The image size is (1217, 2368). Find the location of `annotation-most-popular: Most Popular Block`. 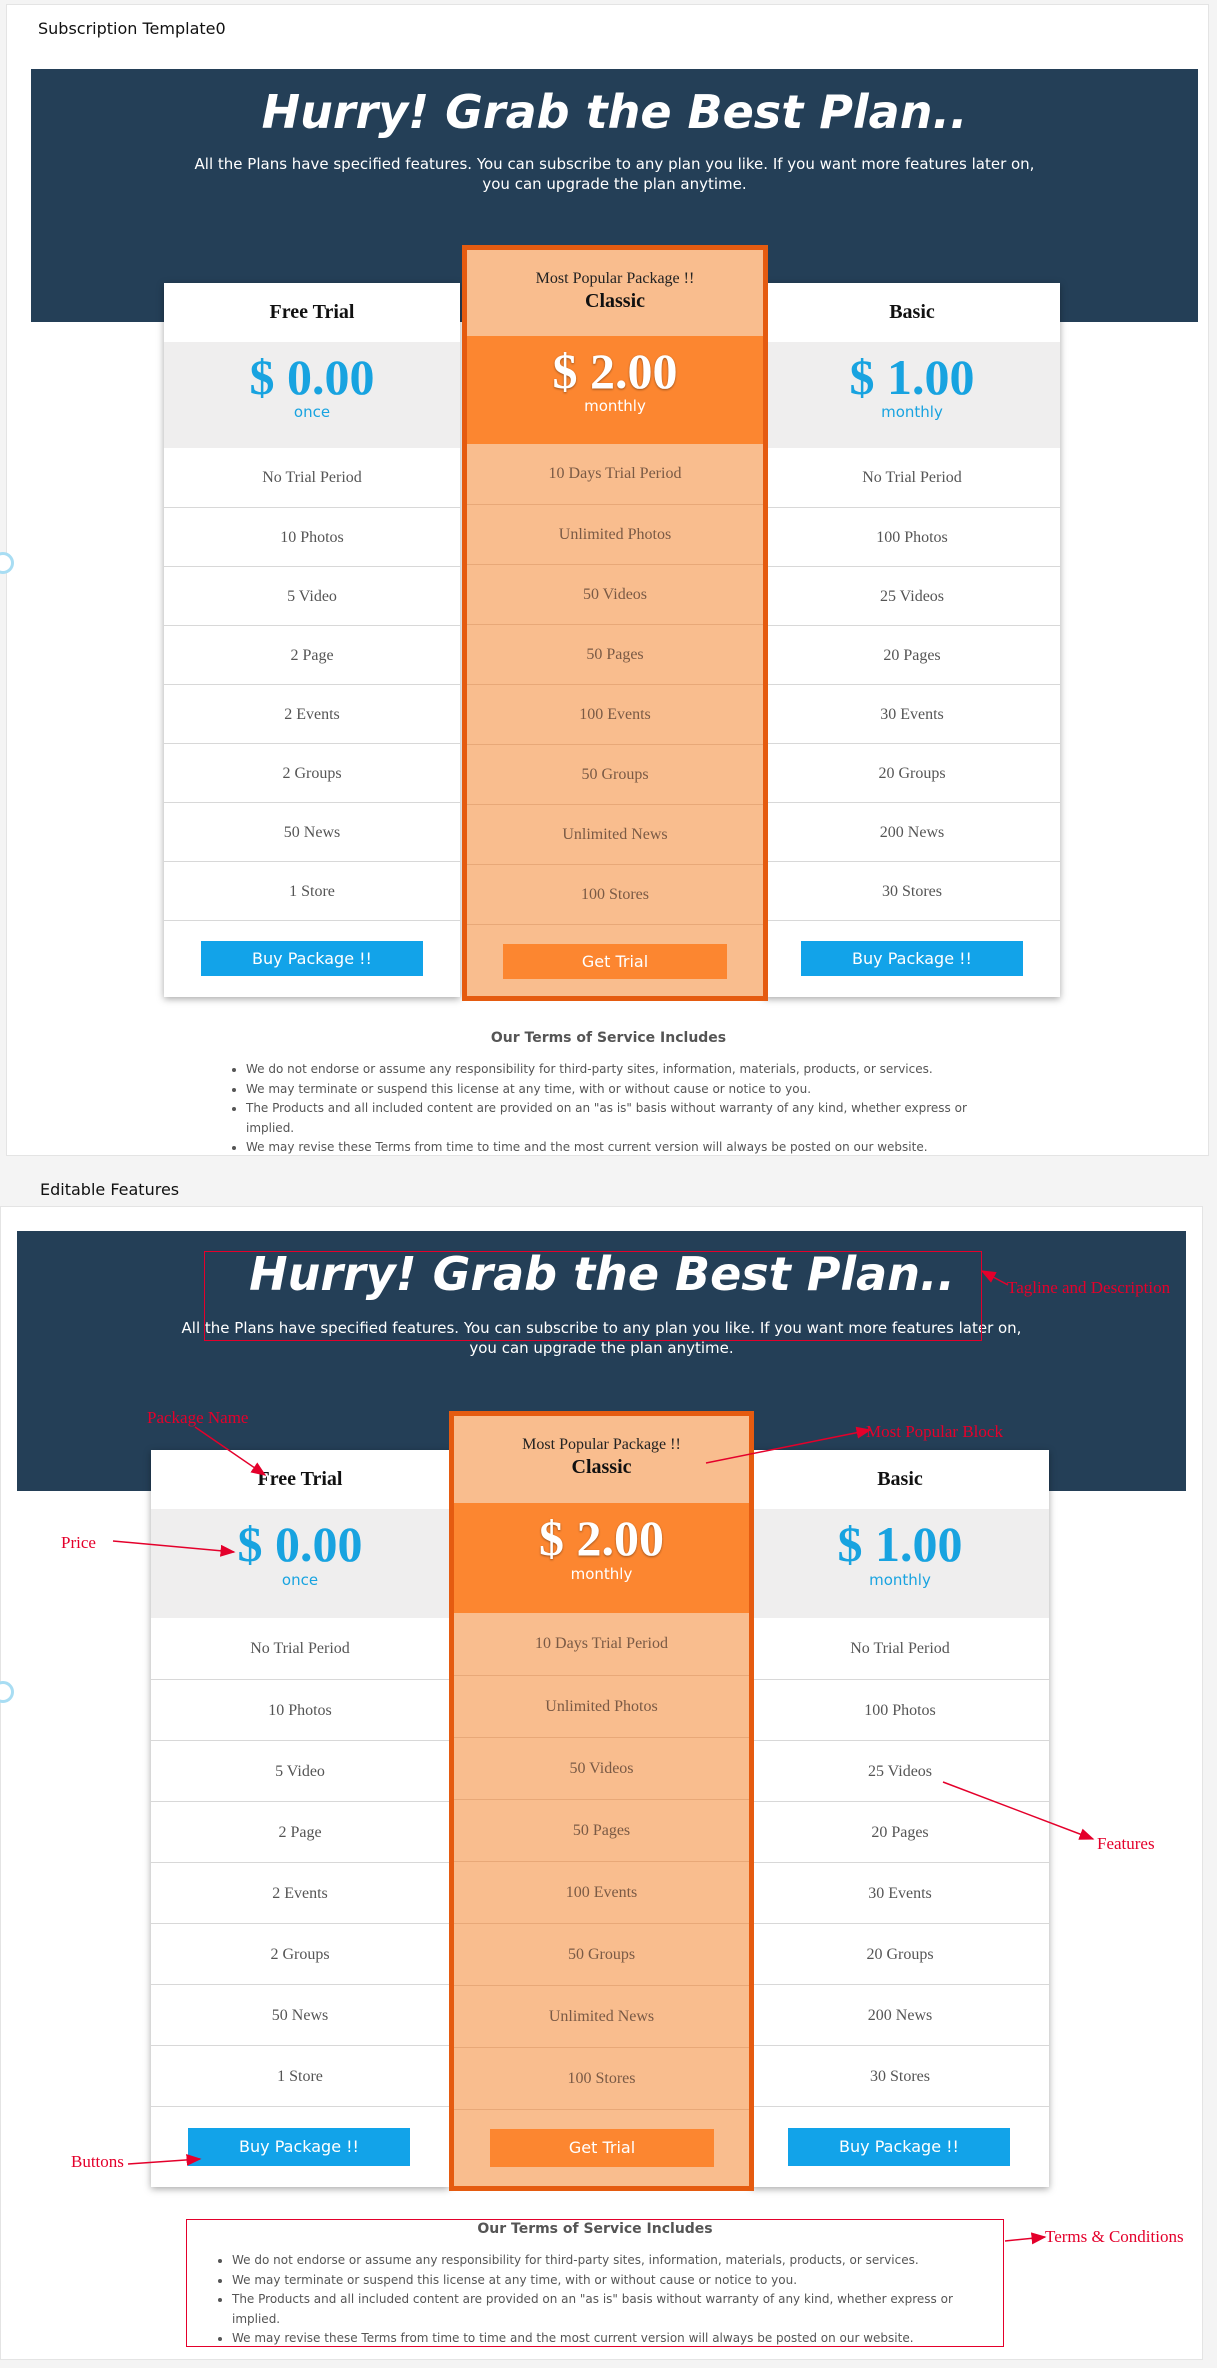

annotation-most-popular: Most Popular Block is located at coordinates (934, 1431).